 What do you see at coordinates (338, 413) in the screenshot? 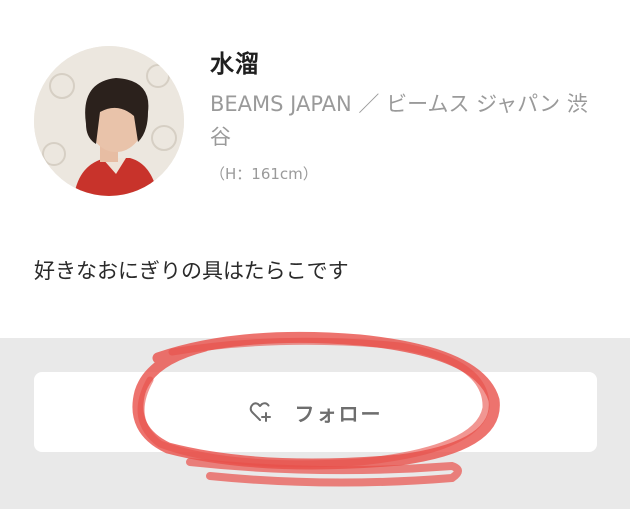
I see `follow-label: フォロー` at bounding box center [338, 413].